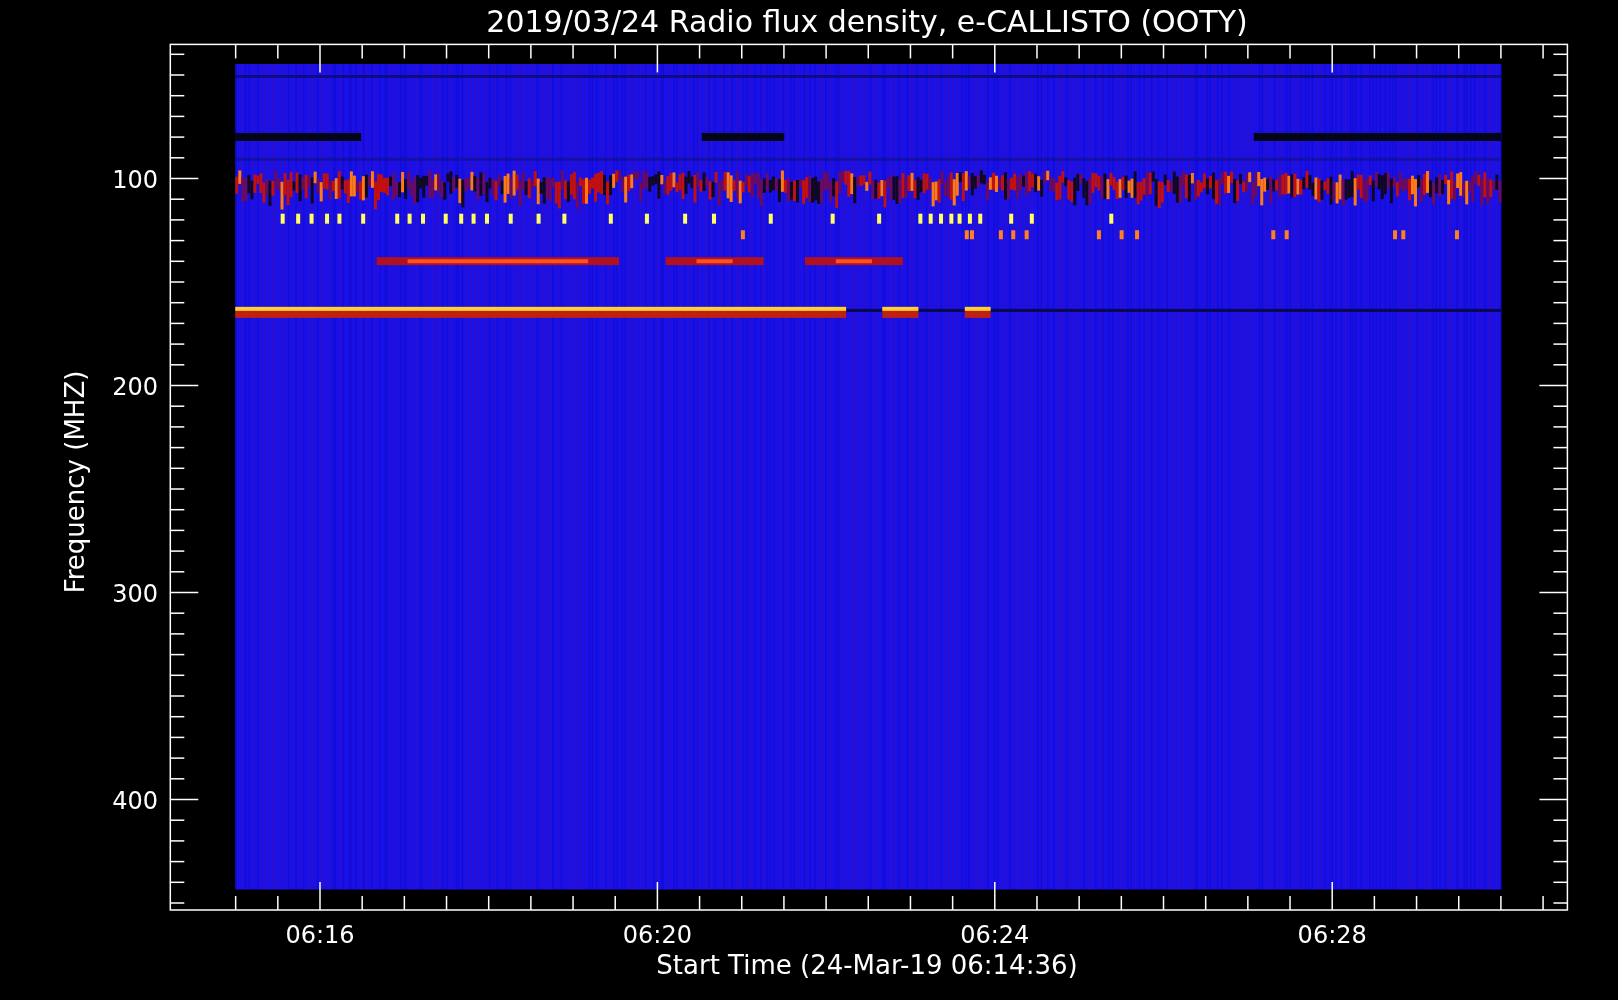 This screenshot has width=1618, height=1000. Describe the element at coordinates (75, 482) in the screenshot. I see `y-axis-label: Frequency (MHZ)` at that location.